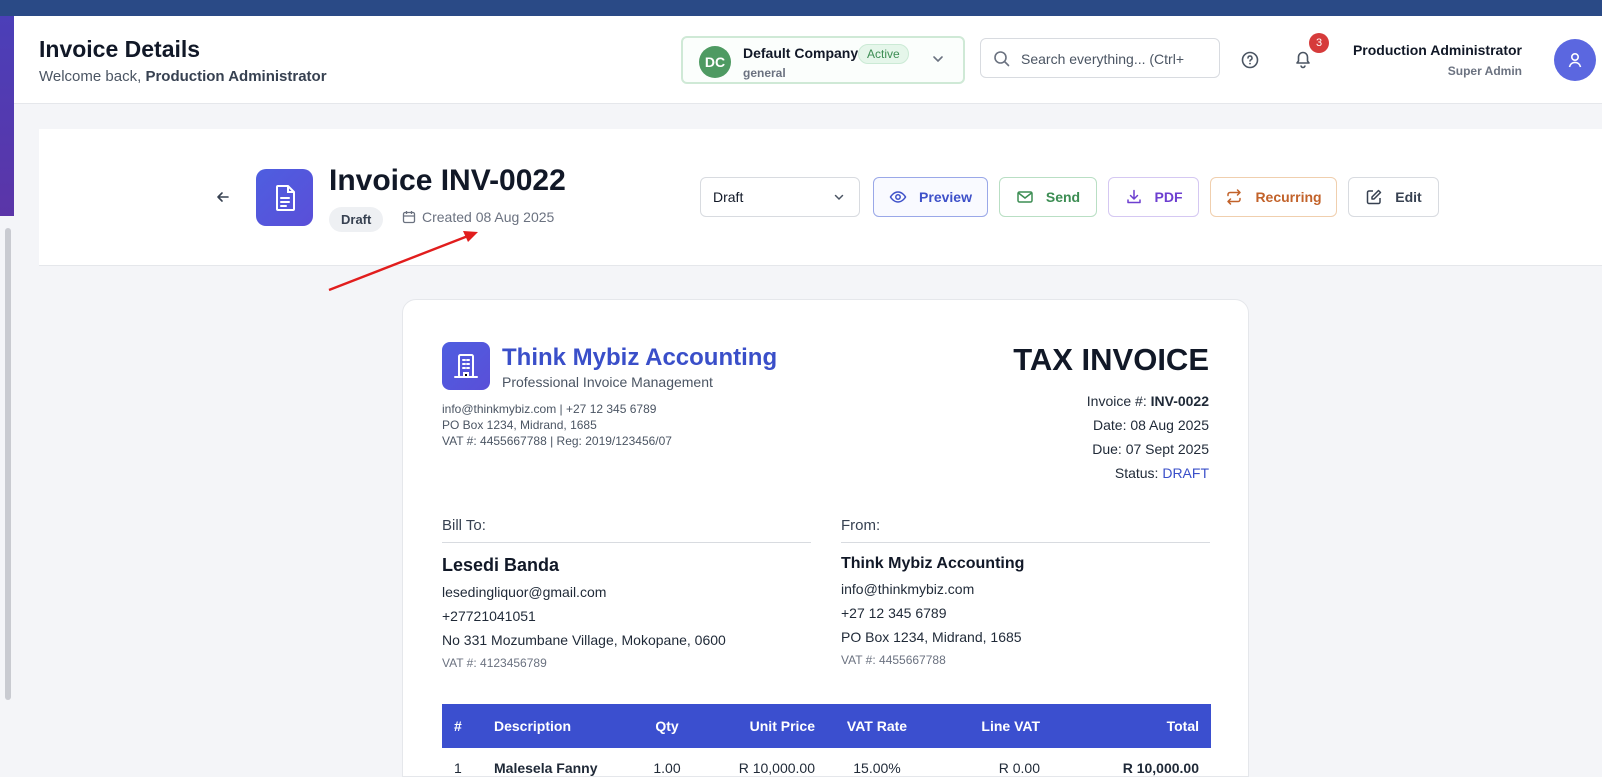  What do you see at coordinates (667, 726) in the screenshot?
I see `column-header: Qty` at bounding box center [667, 726].